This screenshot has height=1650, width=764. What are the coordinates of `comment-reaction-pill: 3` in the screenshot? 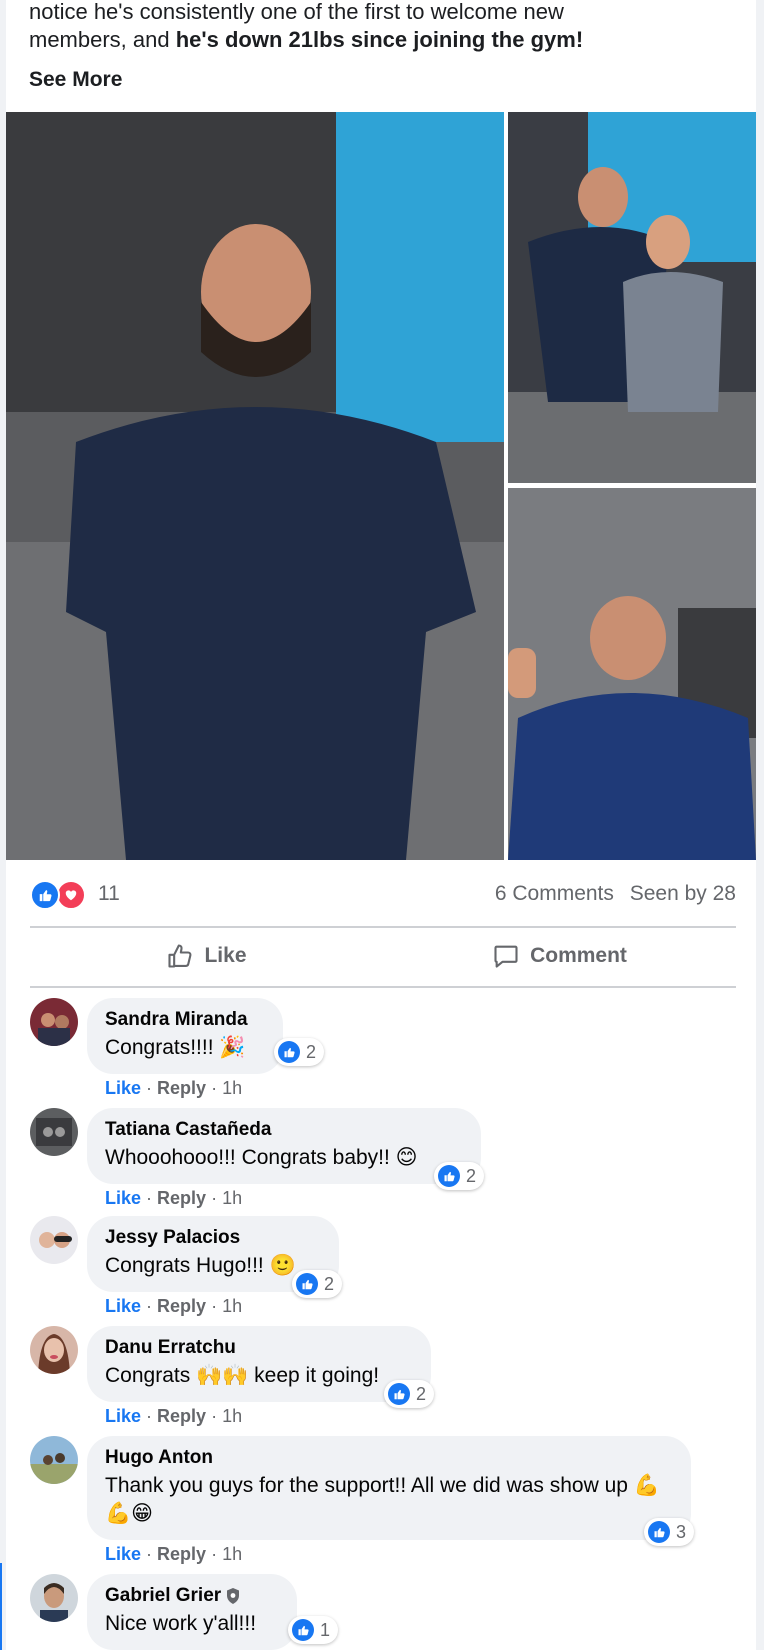 It's located at (669, 1532).